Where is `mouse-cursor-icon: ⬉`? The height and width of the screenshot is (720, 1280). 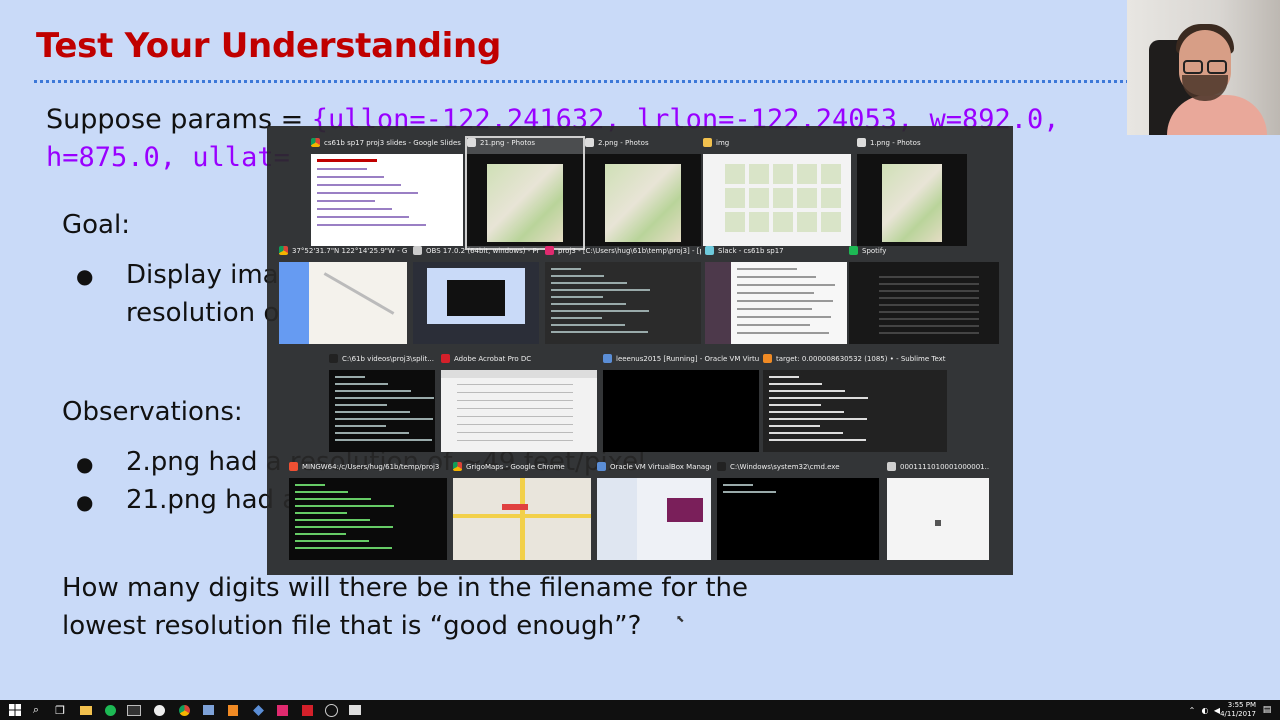
mouse-cursor-icon: ⬉ is located at coordinates (680, 619).